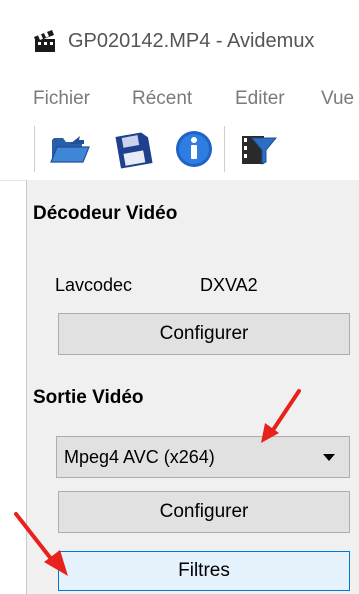  Describe the element at coordinates (204, 334) in the screenshot. I see `configure-decoder-button: Configurer` at that location.